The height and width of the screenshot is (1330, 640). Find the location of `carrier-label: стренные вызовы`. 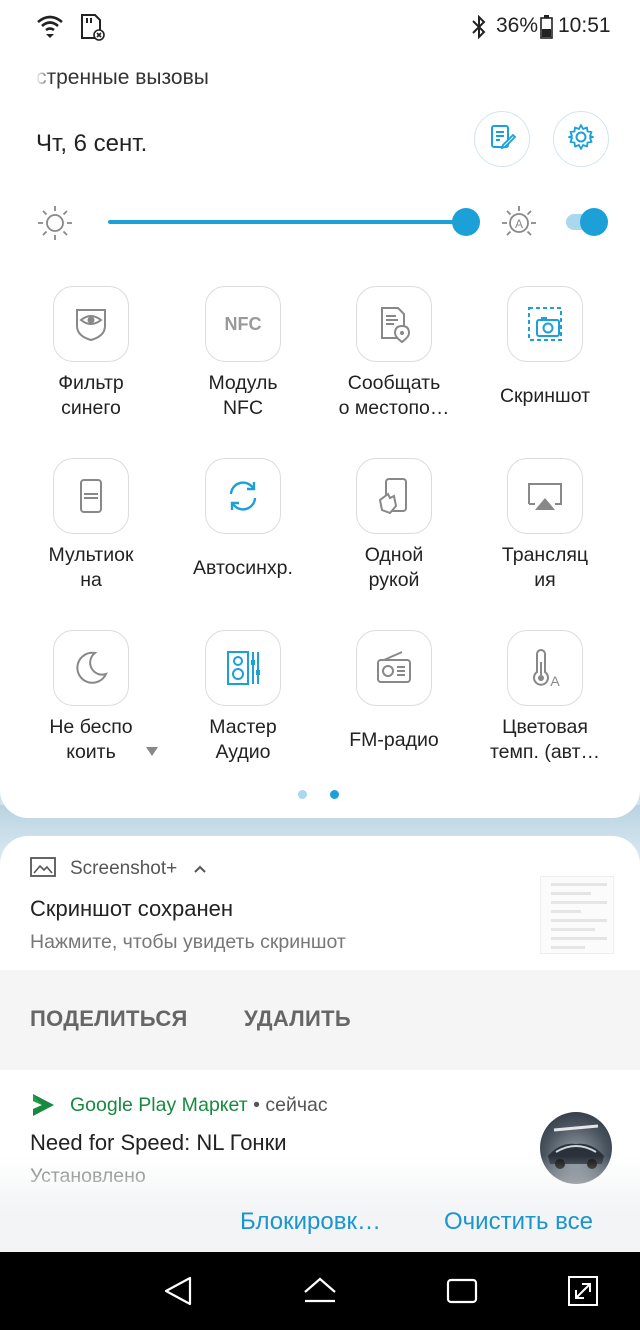

carrier-label: стренные вызовы is located at coordinates (122, 77).